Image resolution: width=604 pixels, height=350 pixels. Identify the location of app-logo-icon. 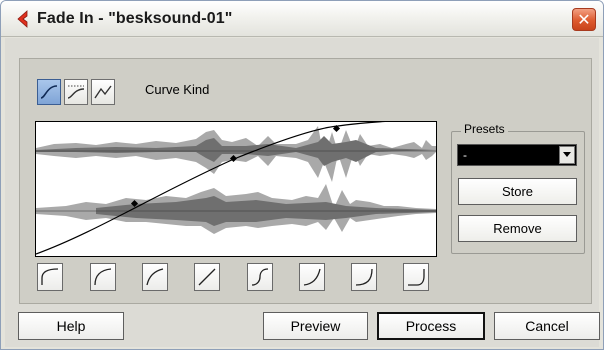
(22, 19).